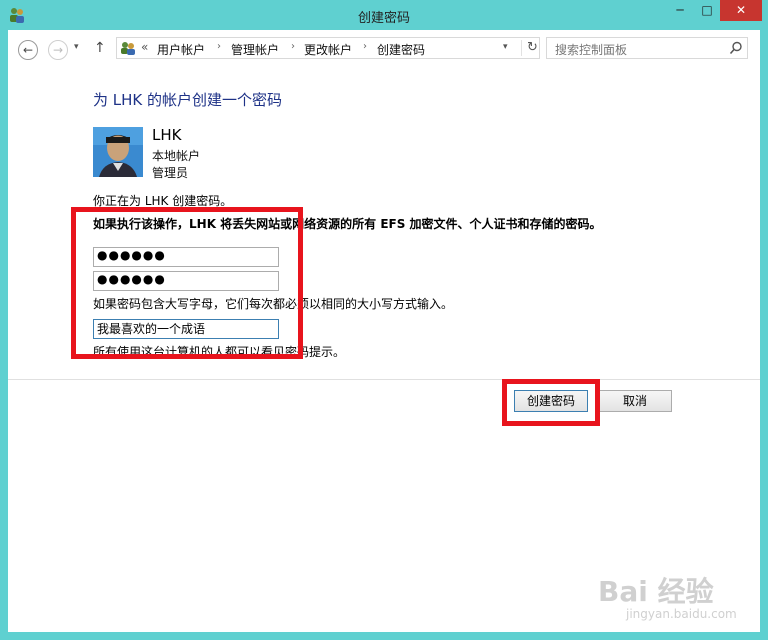 The height and width of the screenshot is (640, 768). Describe the element at coordinates (401, 49) in the screenshot. I see `breadcrumb-create-password: 创建密码` at that location.